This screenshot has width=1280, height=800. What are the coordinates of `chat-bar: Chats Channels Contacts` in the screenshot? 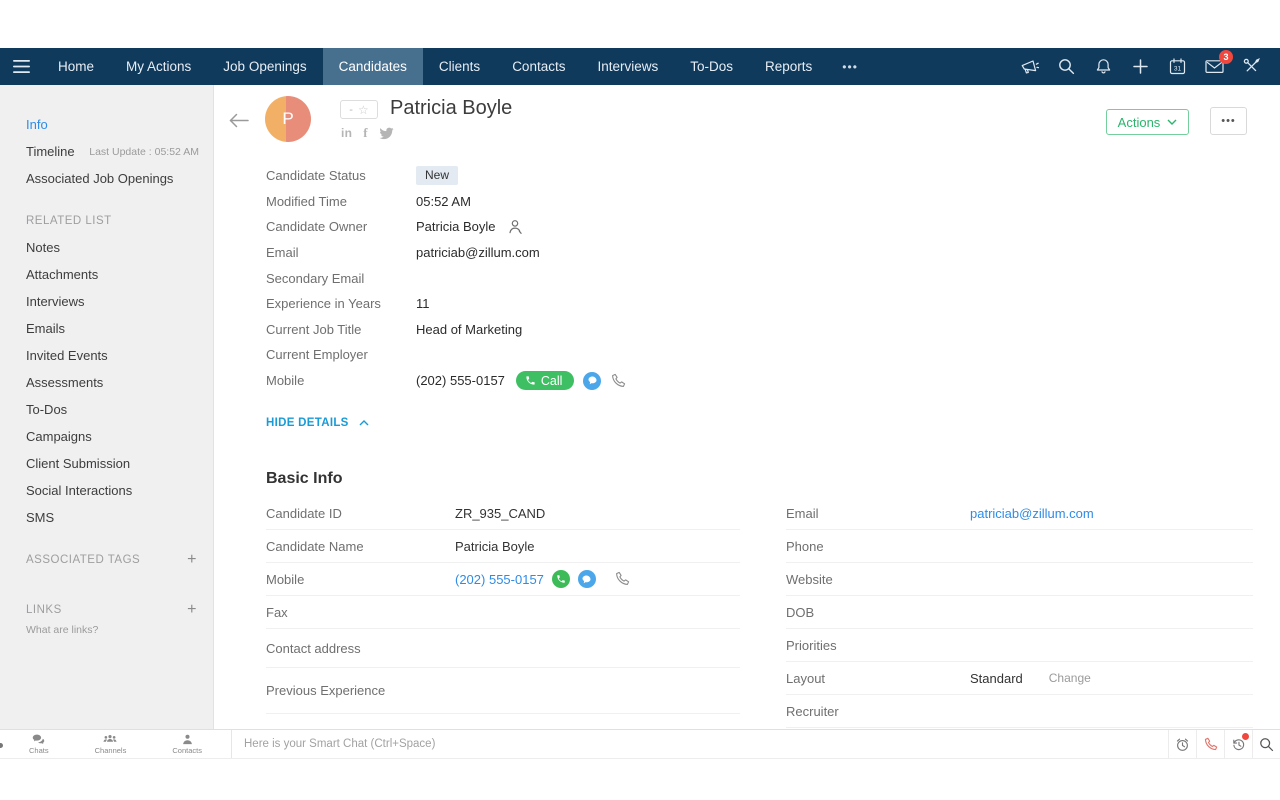 It's located at (640, 744).